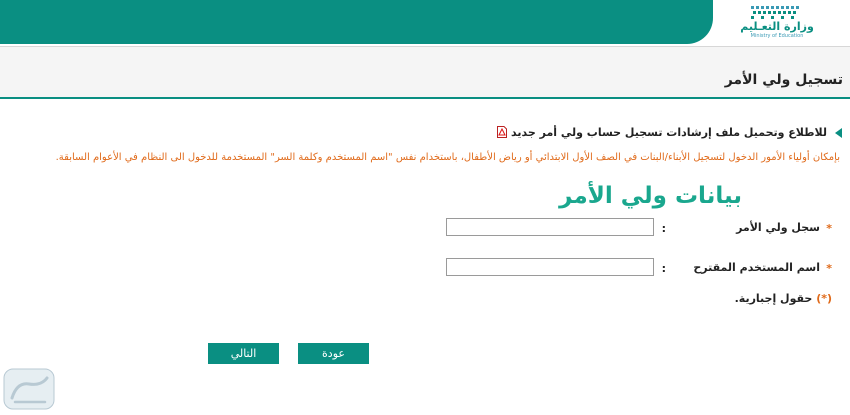  I want to click on top-header: وزارة التعـليم Ministry of Education, so click(425, 23).